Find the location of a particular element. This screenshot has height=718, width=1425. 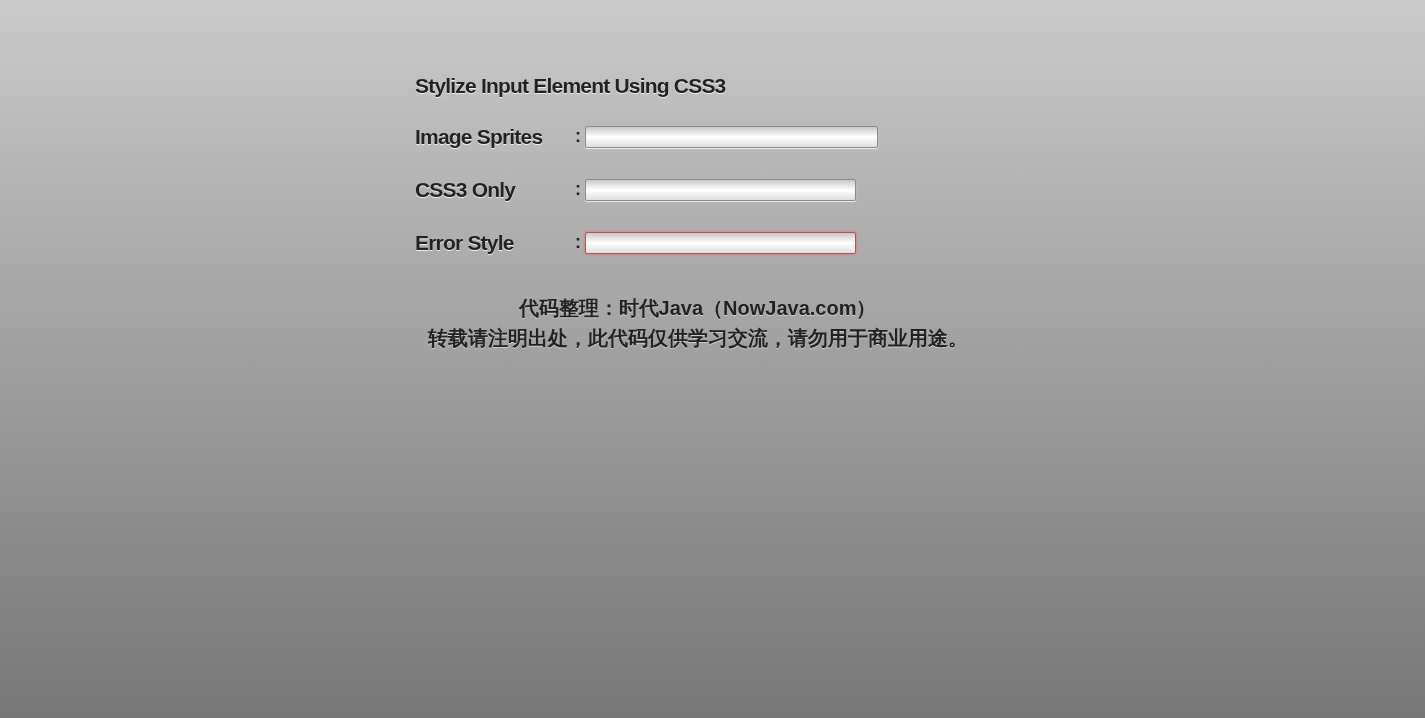

field-label: Error Style is located at coordinates (465, 242).